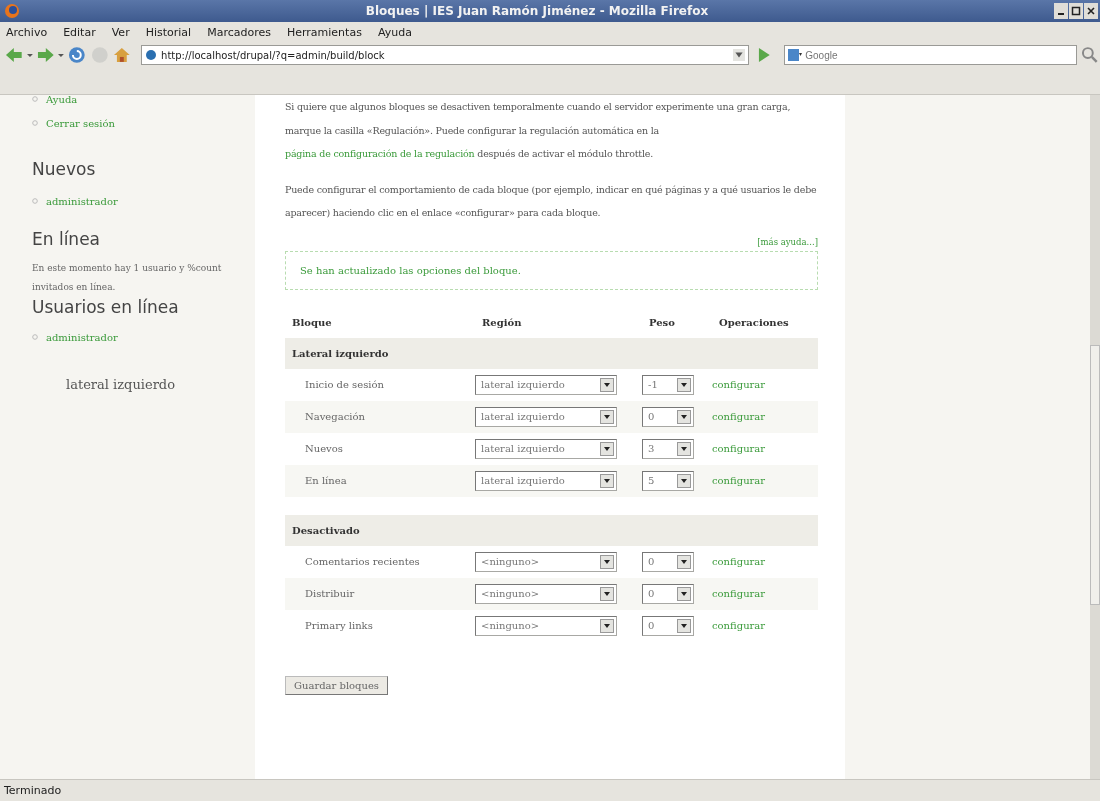 This screenshot has height=801, width=1100. What do you see at coordinates (445, 55) in the screenshot?
I see `address-field: http://localhost/drupal/?q=admin/build/block` at bounding box center [445, 55].